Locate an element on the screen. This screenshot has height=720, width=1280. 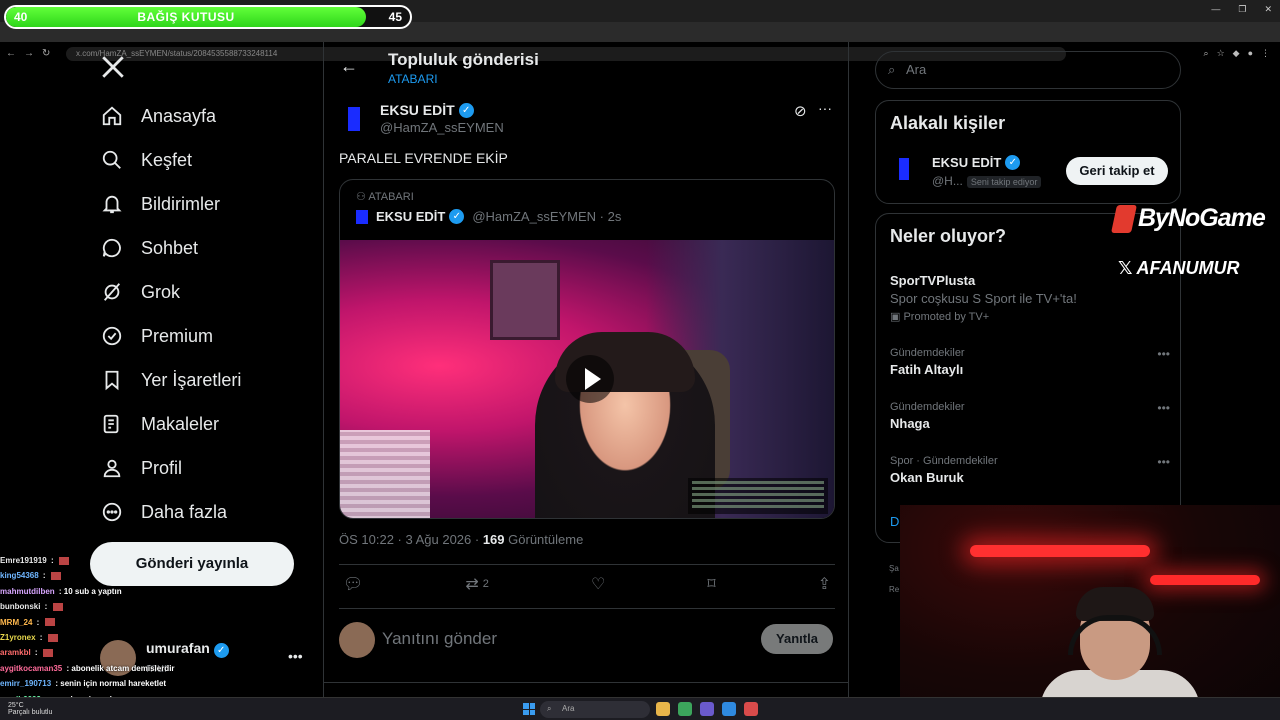
folder-icon is located at coordinates (663, 709).